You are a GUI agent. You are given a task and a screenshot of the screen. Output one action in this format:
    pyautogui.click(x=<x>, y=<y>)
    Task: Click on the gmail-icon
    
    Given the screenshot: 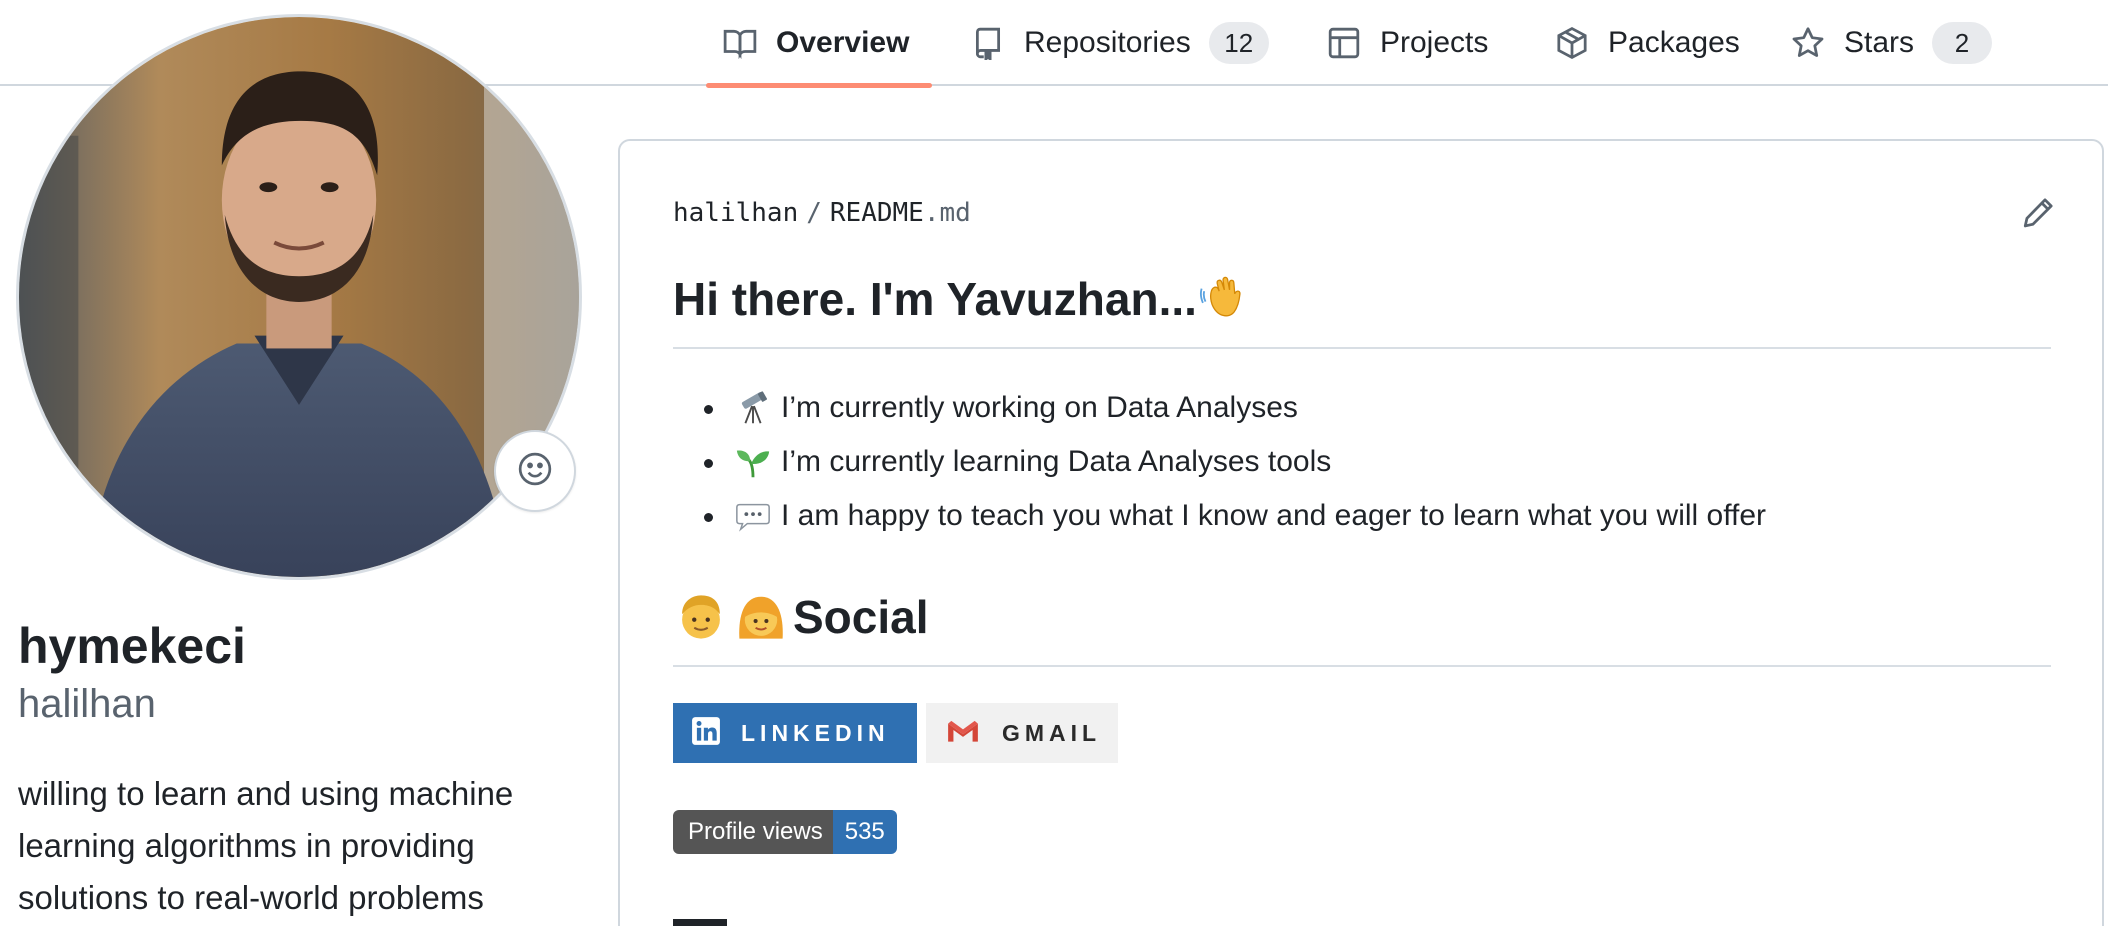 What is the action you would take?
    pyautogui.click(x=963, y=733)
    